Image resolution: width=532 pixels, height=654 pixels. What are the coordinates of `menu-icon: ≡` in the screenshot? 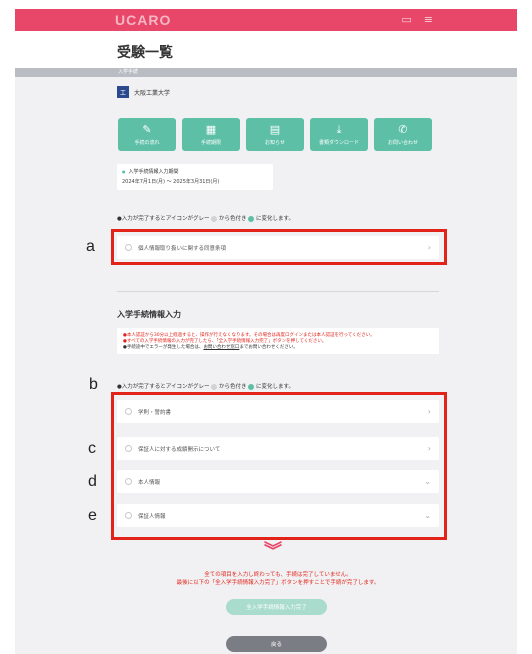 It's located at (428, 20).